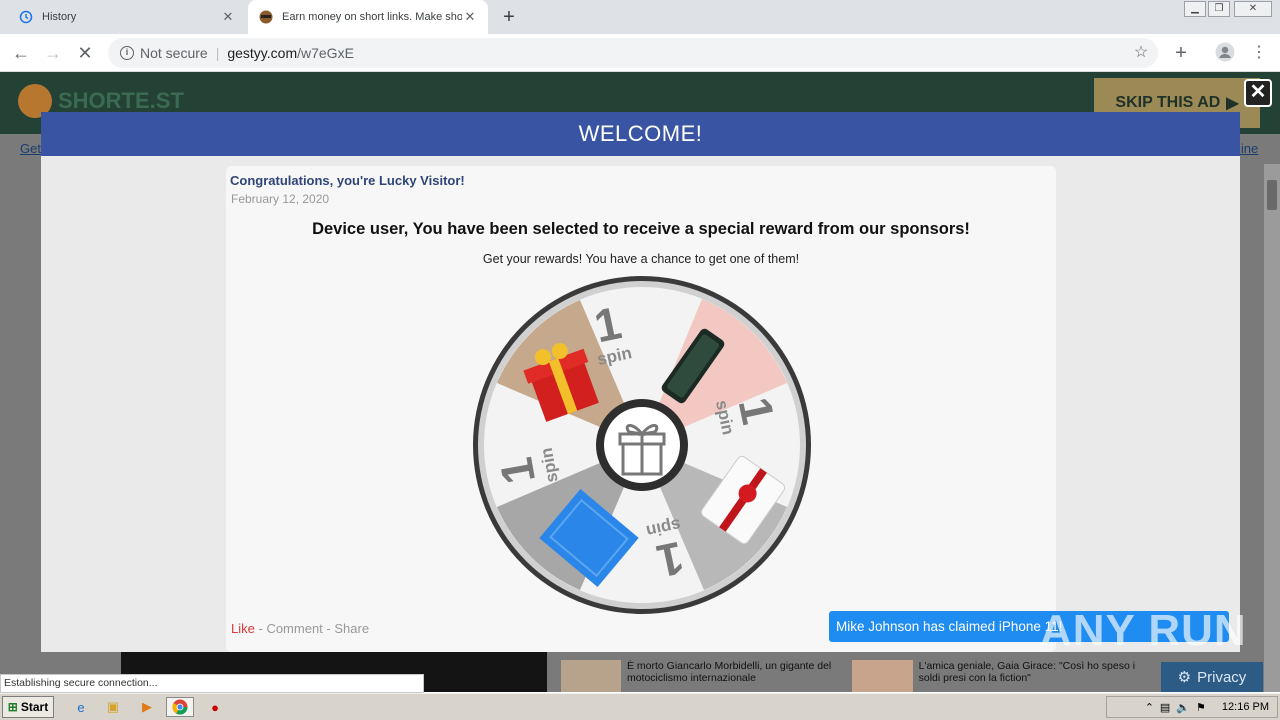 This screenshot has width=1280, height=720. What do you see at coordinates (1272, 195) in the screenshot?
I see `scrollbar-thumb` at bounding box center [1272, 195].